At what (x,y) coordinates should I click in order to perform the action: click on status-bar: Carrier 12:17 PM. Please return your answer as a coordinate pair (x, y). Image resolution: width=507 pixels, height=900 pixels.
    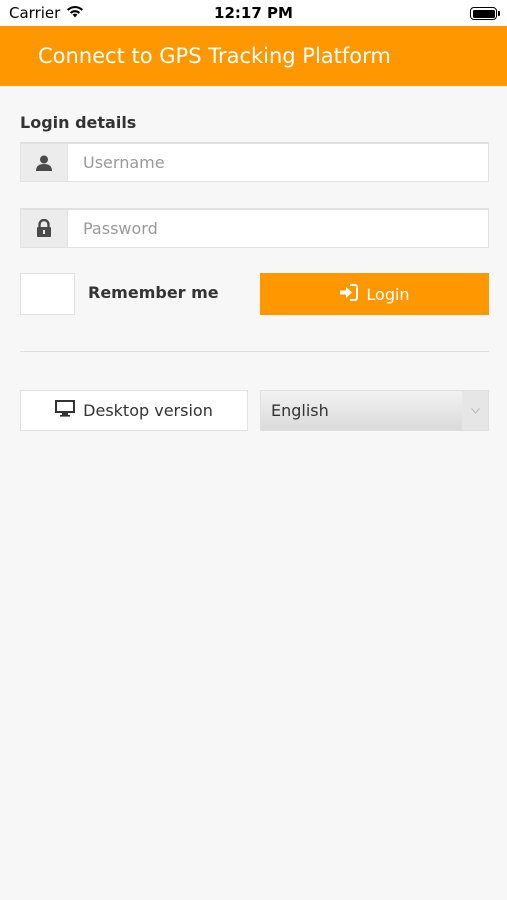
    Looking at the image, I should click on (253, 13).